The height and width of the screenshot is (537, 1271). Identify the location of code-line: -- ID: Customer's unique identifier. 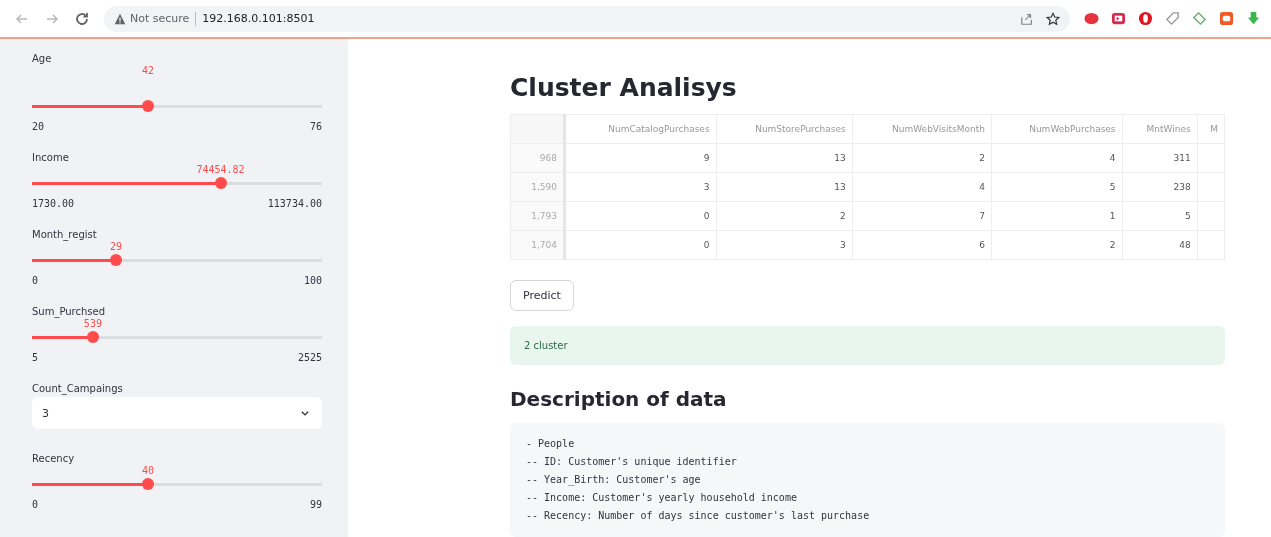
(632, 462).